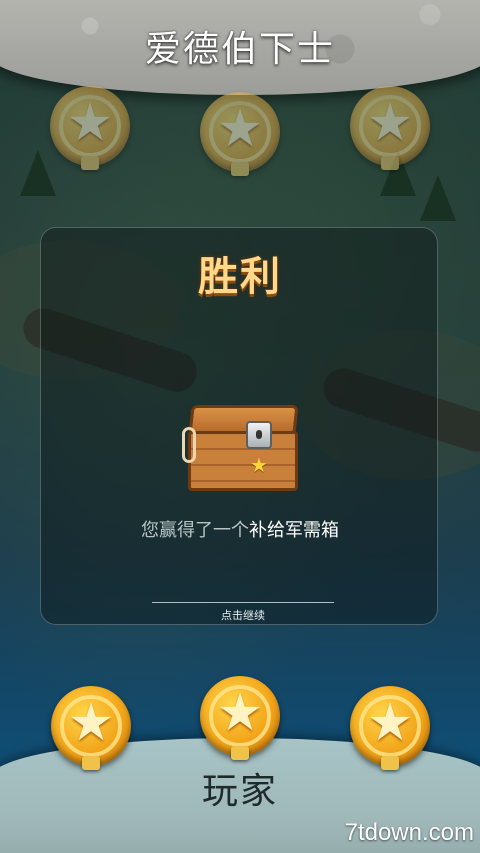 This screenshot has width=480, height=853. Describe the element at coordinates (259, 435) in the screenshot. I see `lock-icon` at that location.